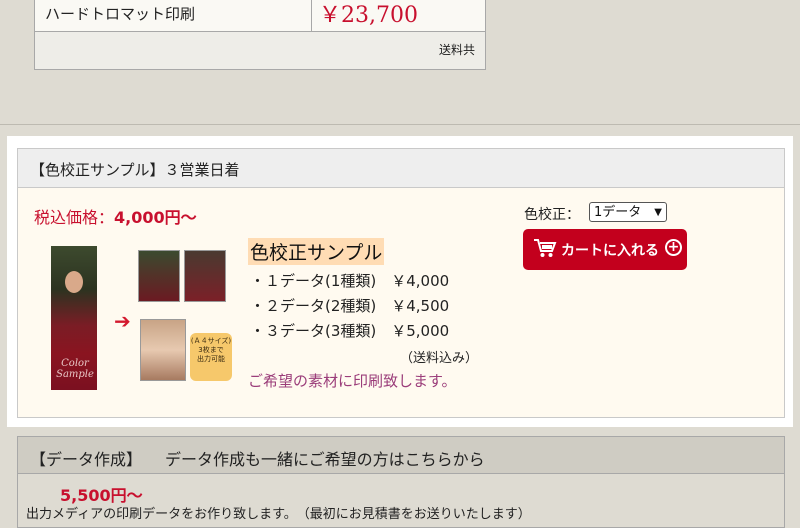 The width and height of the screenshot is (800, 528). I want to click on sample-poster-image: Color Sample, so click(74, 318).